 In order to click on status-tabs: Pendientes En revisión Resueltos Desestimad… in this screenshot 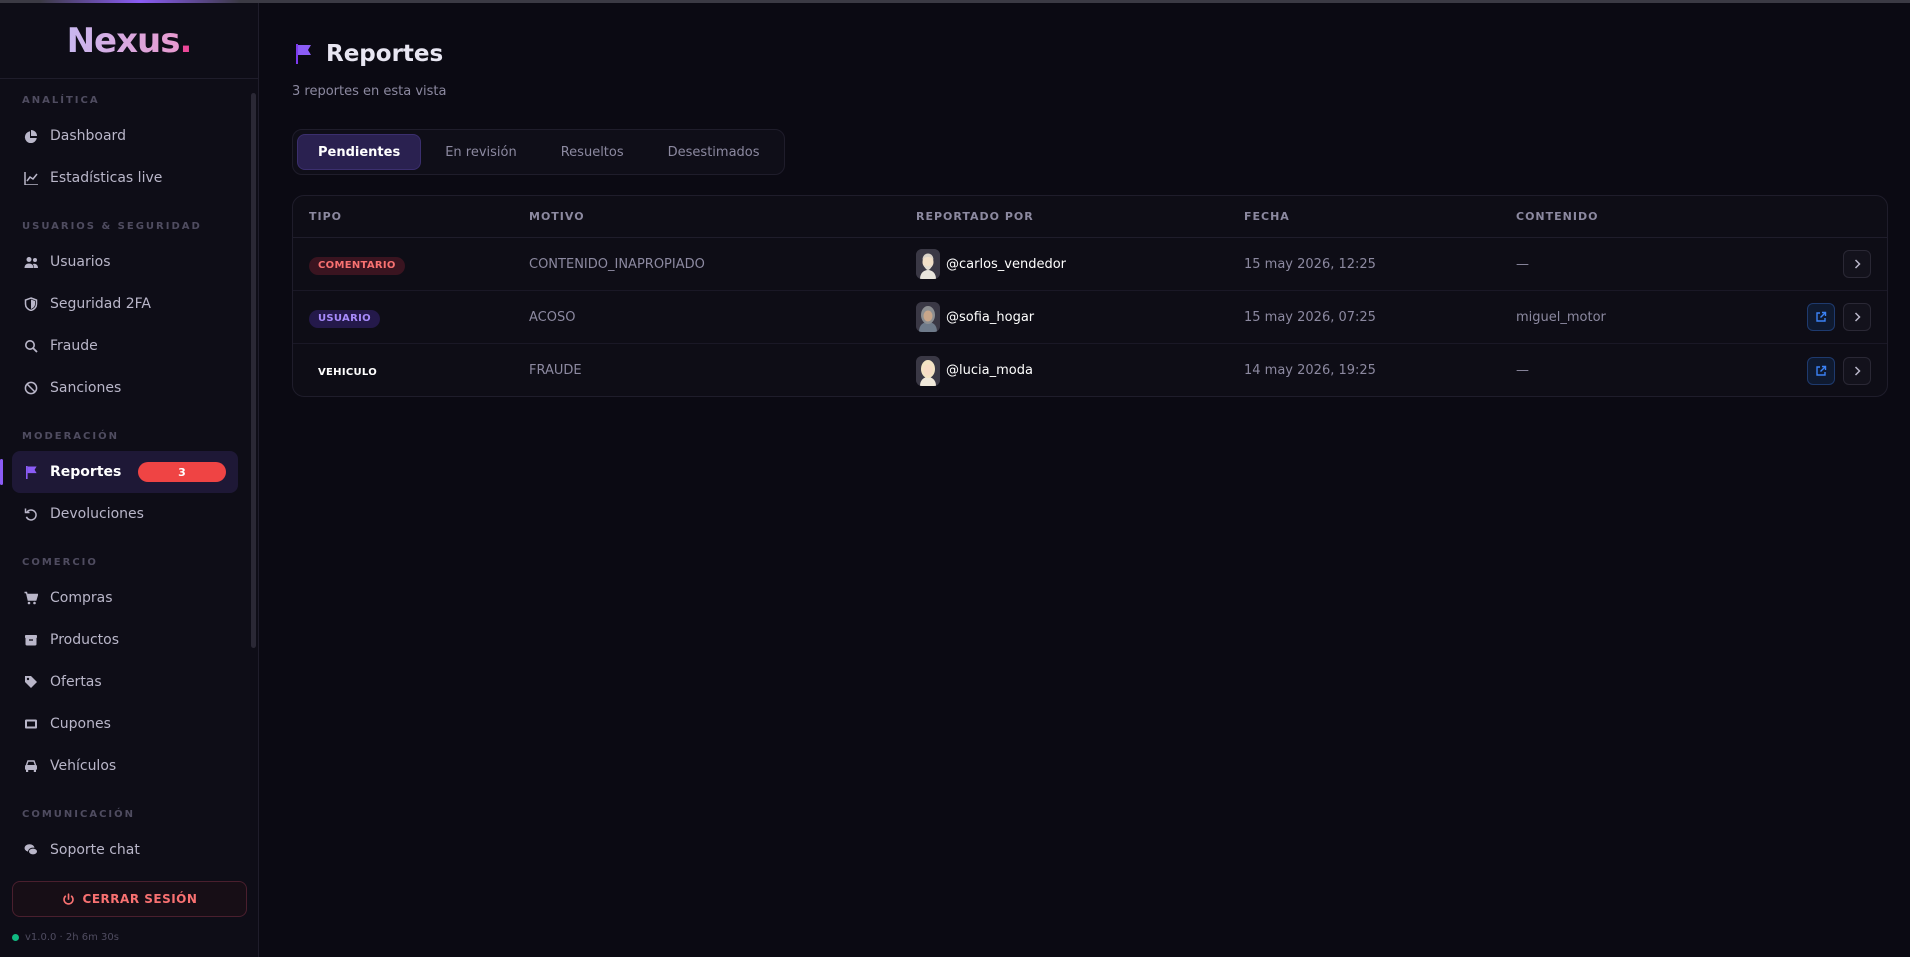, I will do `click(538, 152)`.